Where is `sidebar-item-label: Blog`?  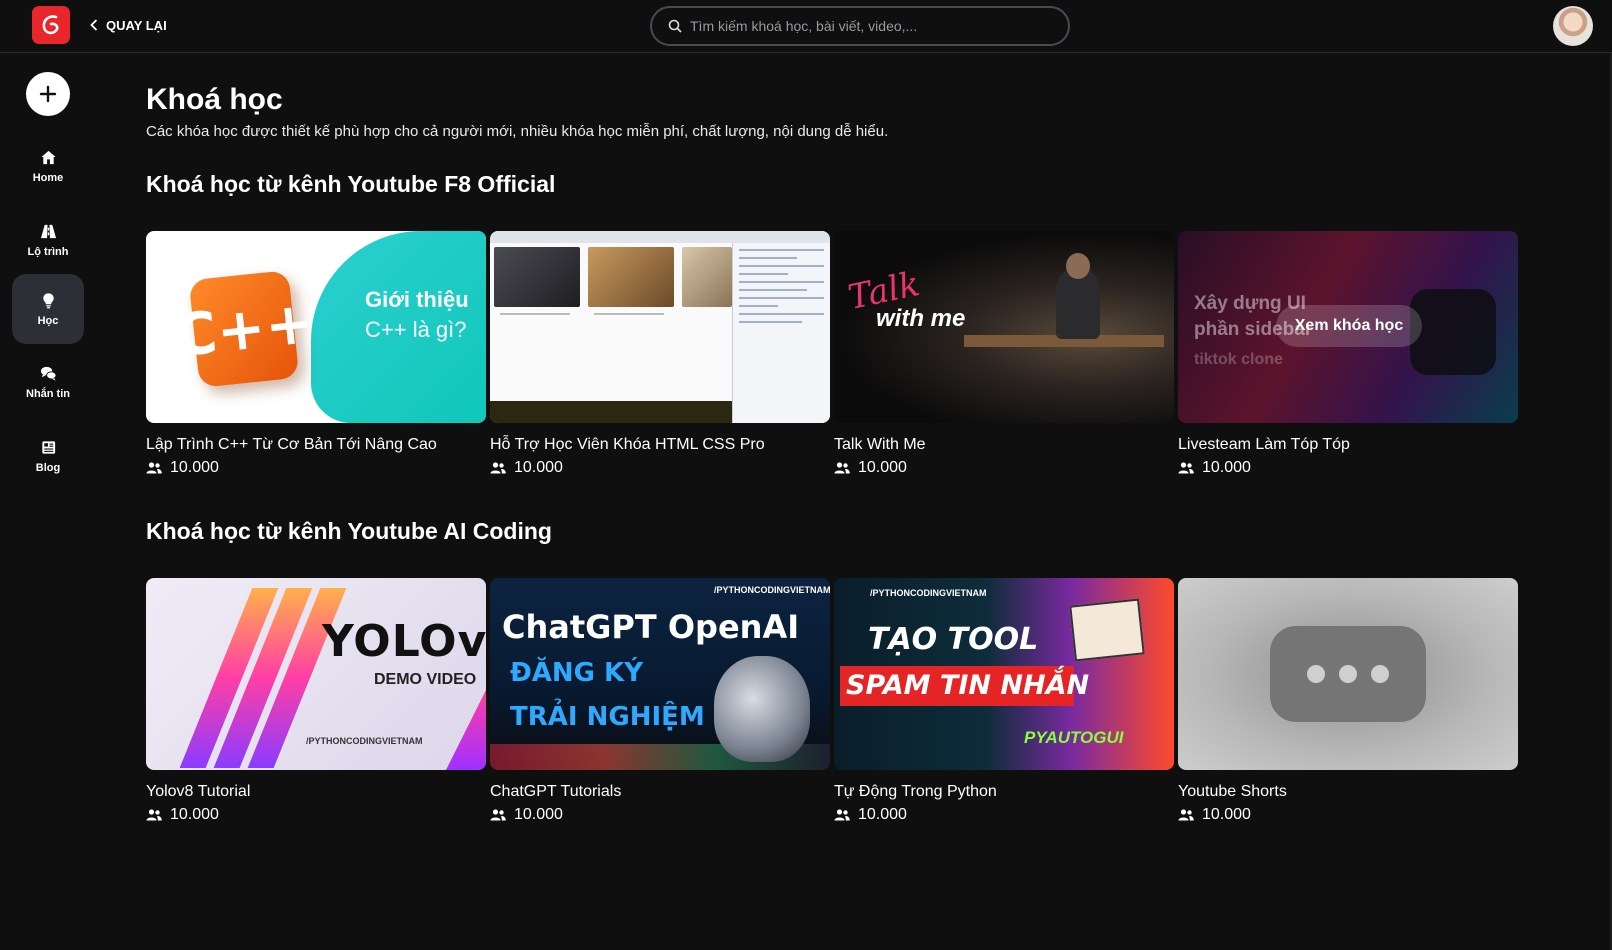
sidebar-item-label: Blog is located at coordinates (48, 467).